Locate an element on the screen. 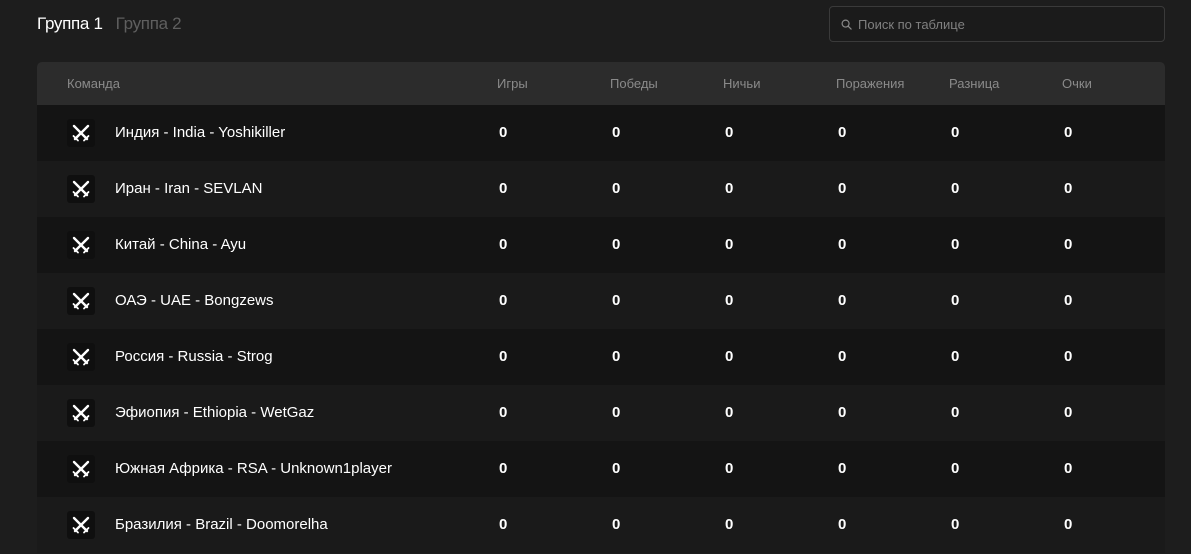  column-header-diff: Разница is located at coordinates (974, 83).